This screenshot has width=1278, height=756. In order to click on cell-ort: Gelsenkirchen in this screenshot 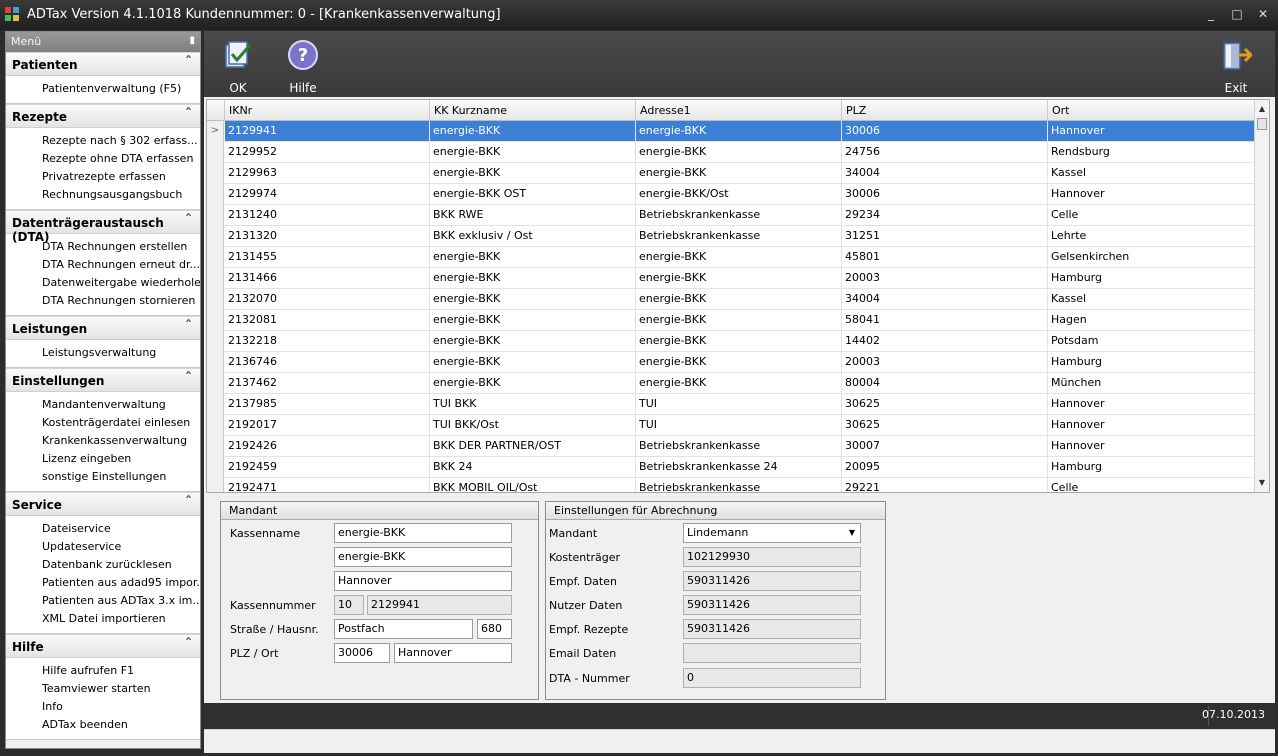, I will do `click(1151, 257)`.